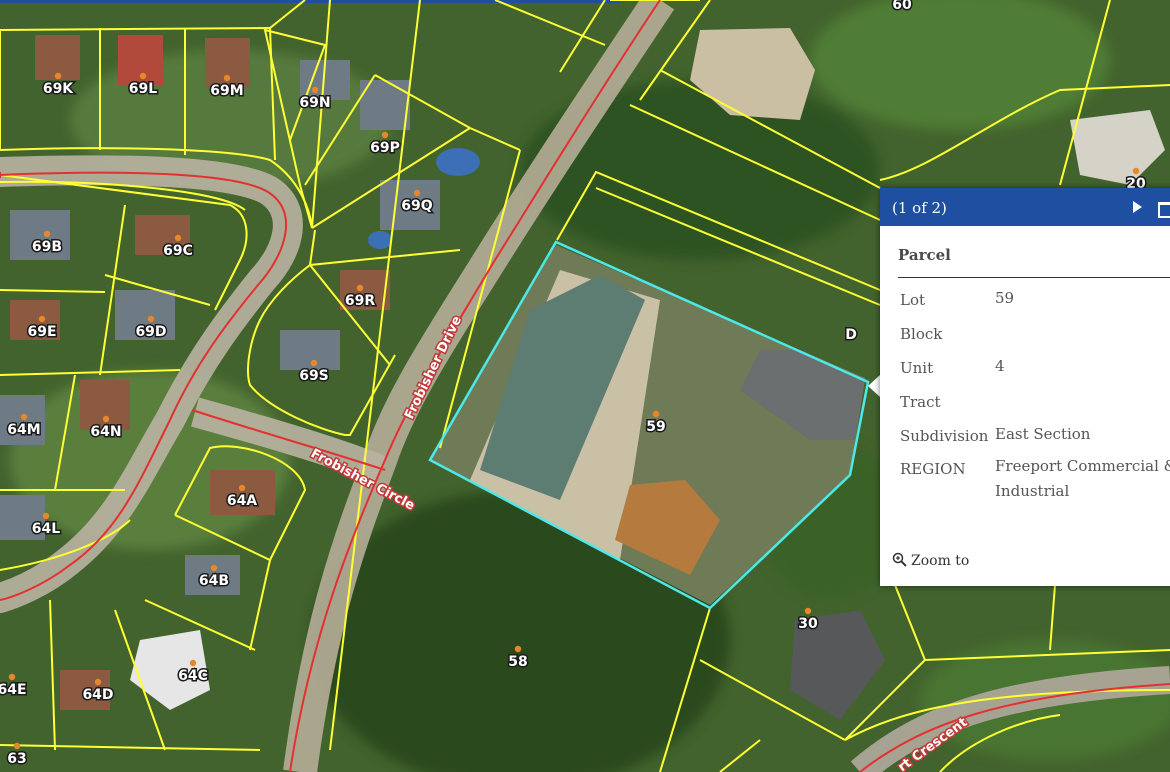 The width and height of the screenshot is (1170, 772). What do you see at coordinates (940, 561) in the screenshot?
I see `zoom-to-label: Zoom to` at bounding box center [940, 561].